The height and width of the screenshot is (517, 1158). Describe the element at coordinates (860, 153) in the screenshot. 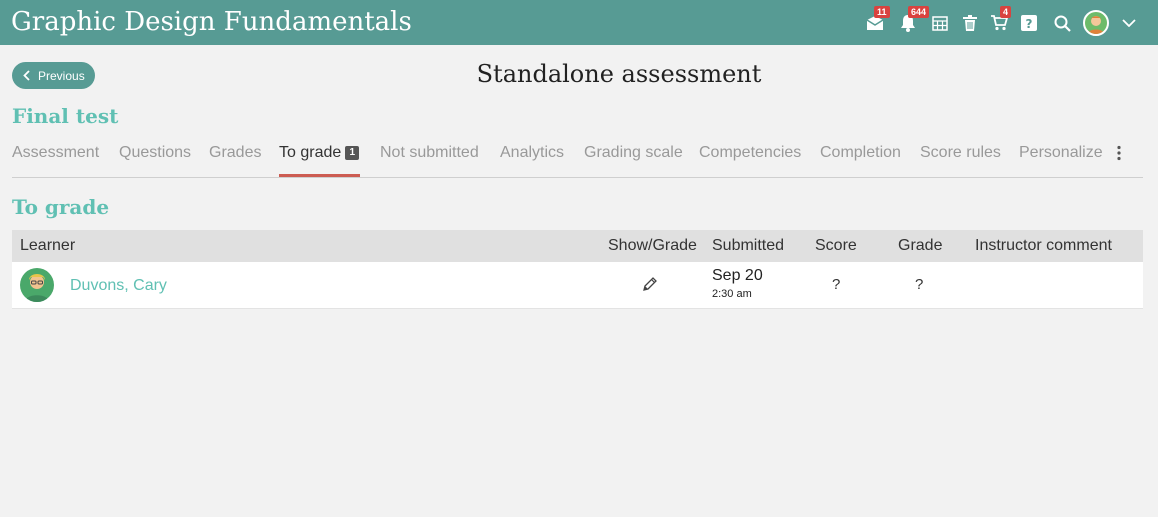

I see `tab-completion: Completion` at that location.